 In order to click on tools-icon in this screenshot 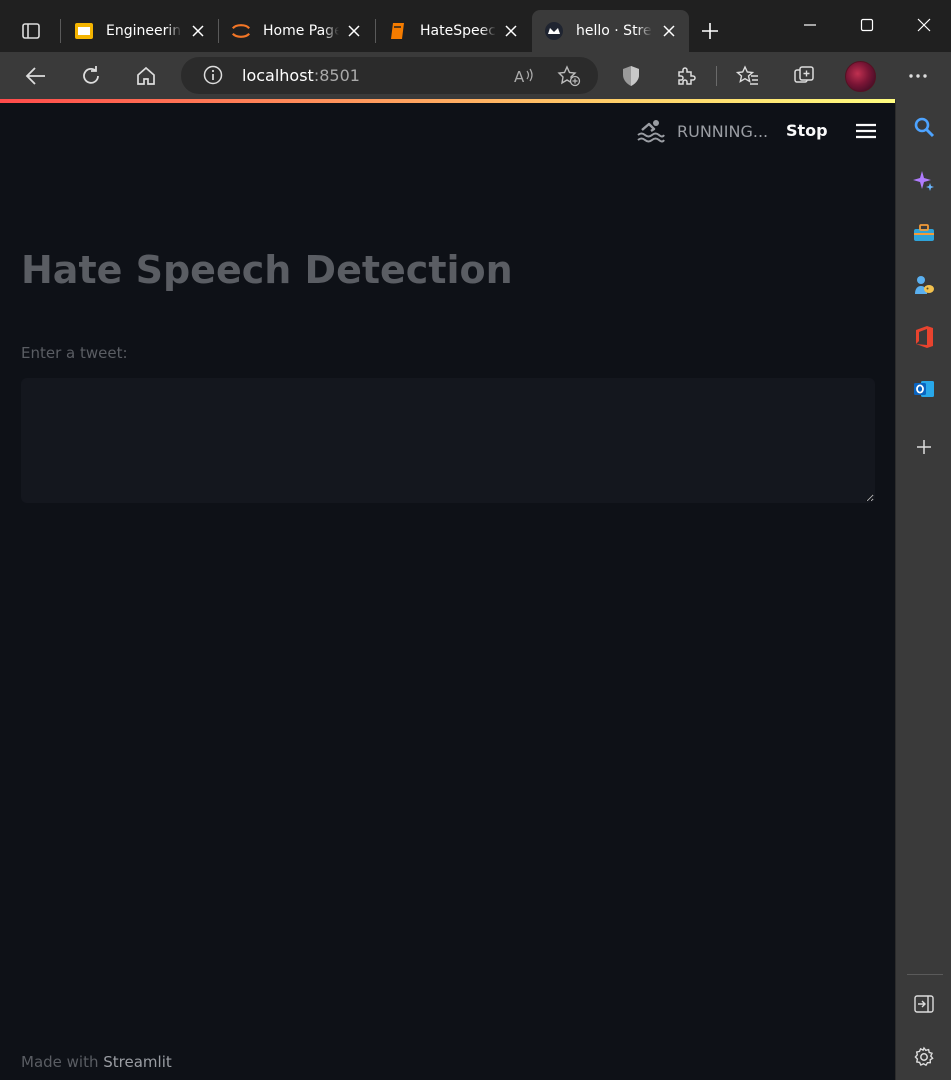, I will do `click(924, 232)`.